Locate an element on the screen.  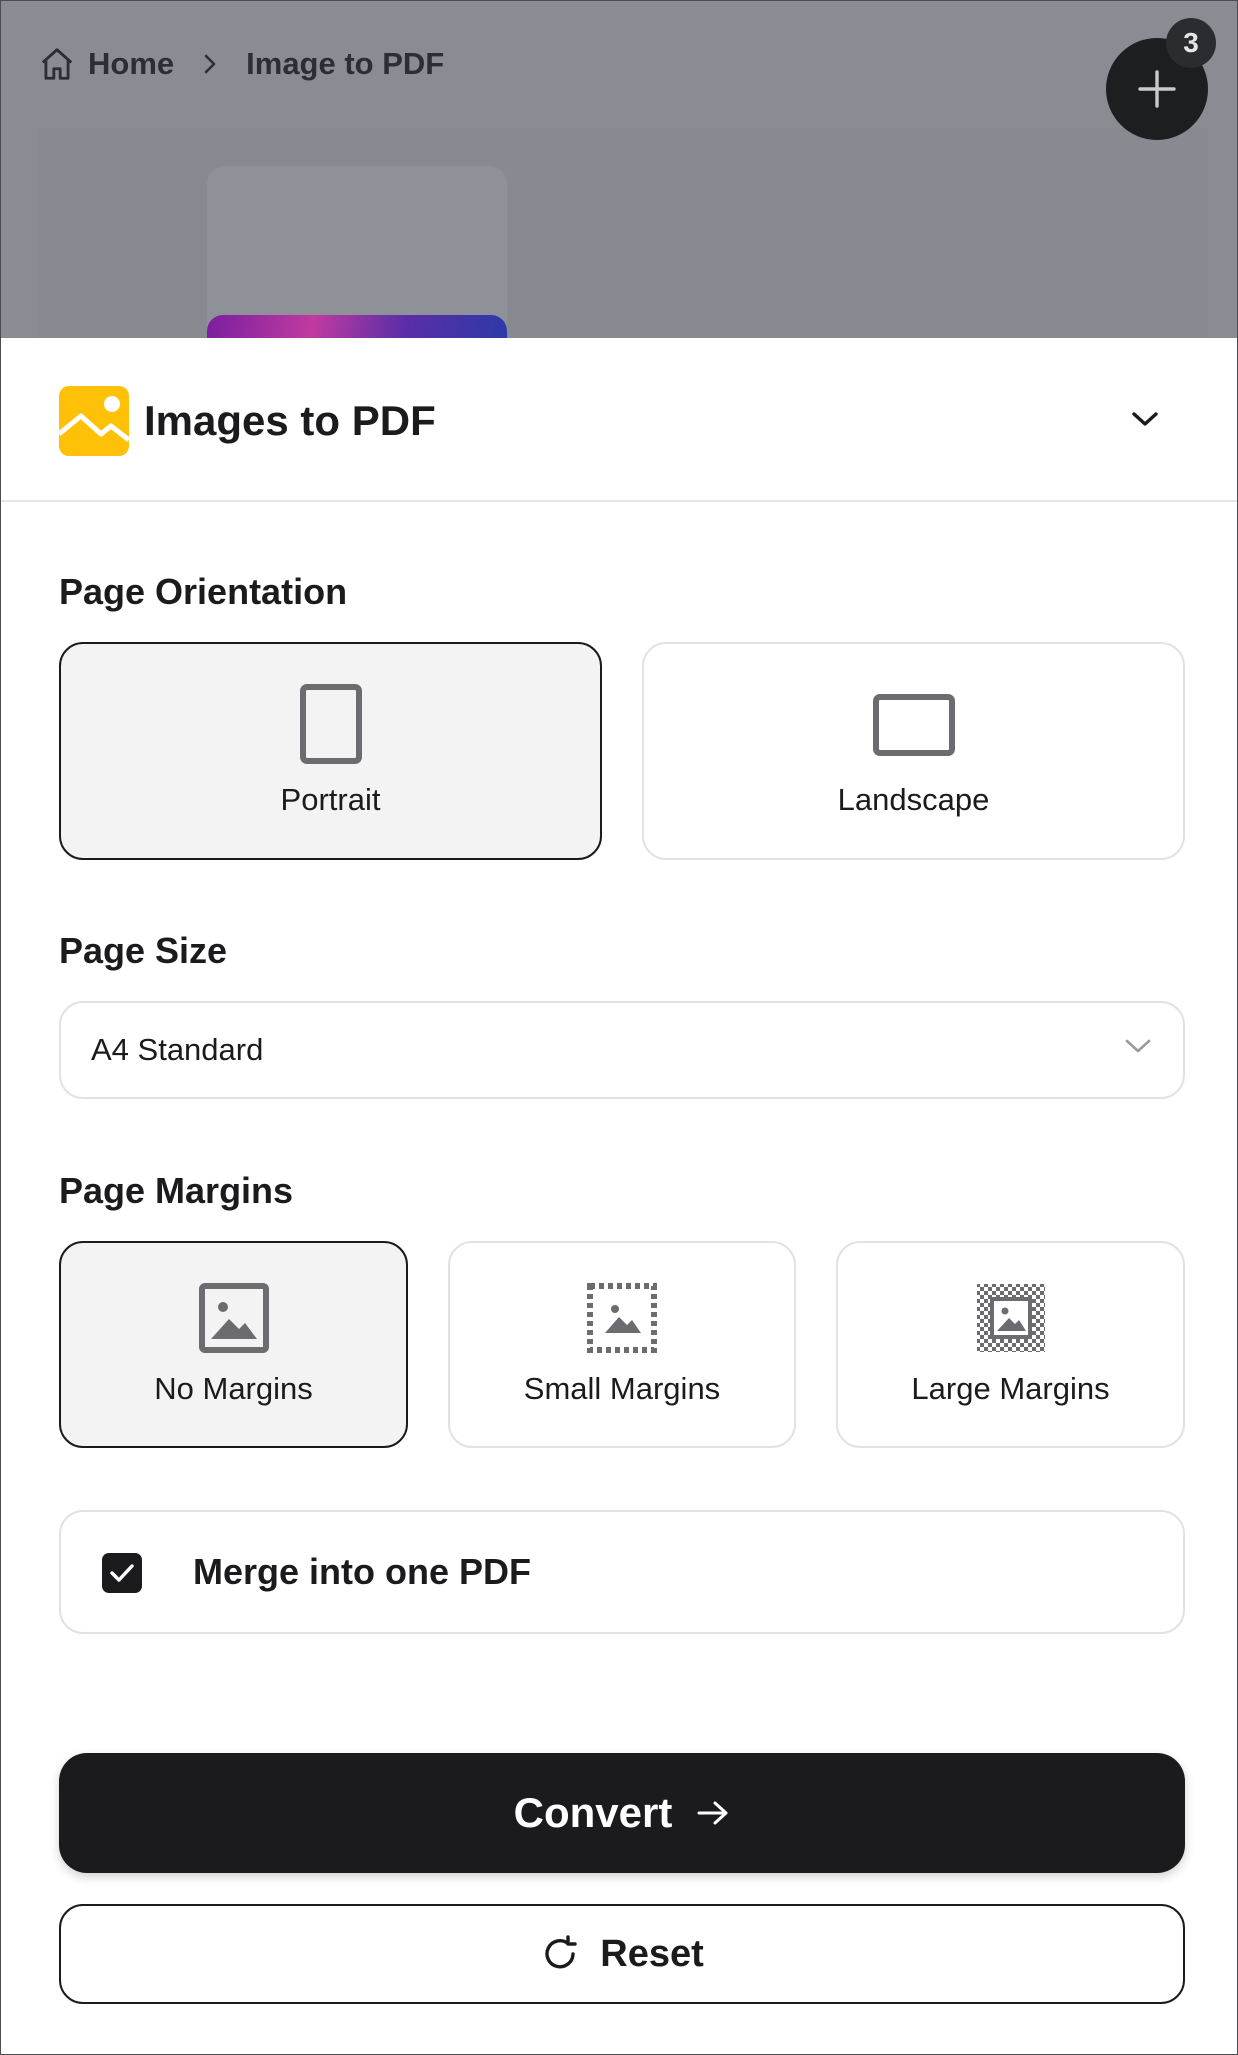
sheet-header: Images to PDF is located at coordinates (619, 420).